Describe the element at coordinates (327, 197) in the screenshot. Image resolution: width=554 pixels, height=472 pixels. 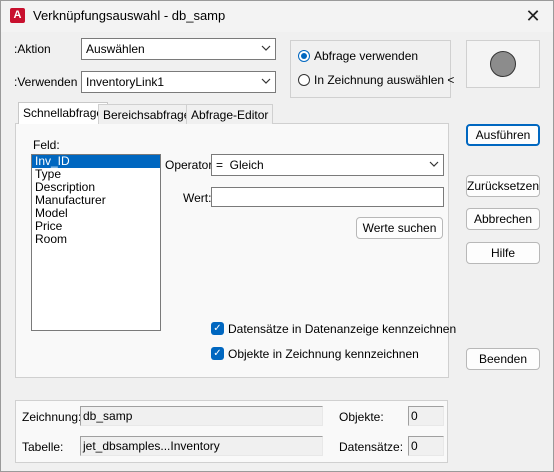
I see `wert-input` at that location.